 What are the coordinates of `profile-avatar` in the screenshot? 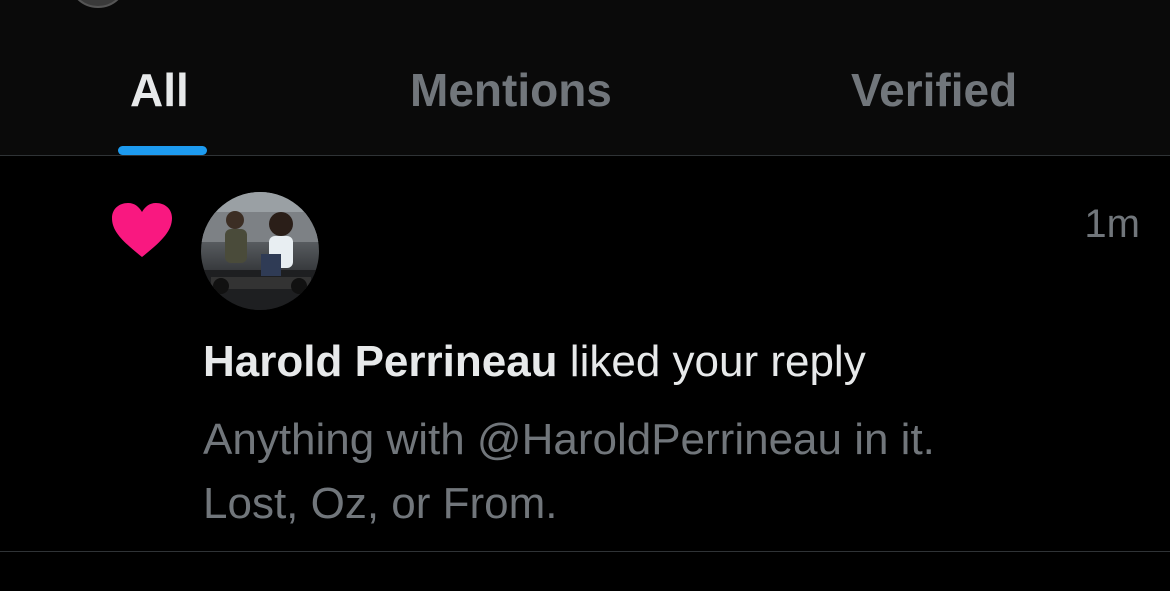 It's located at (98, 4).